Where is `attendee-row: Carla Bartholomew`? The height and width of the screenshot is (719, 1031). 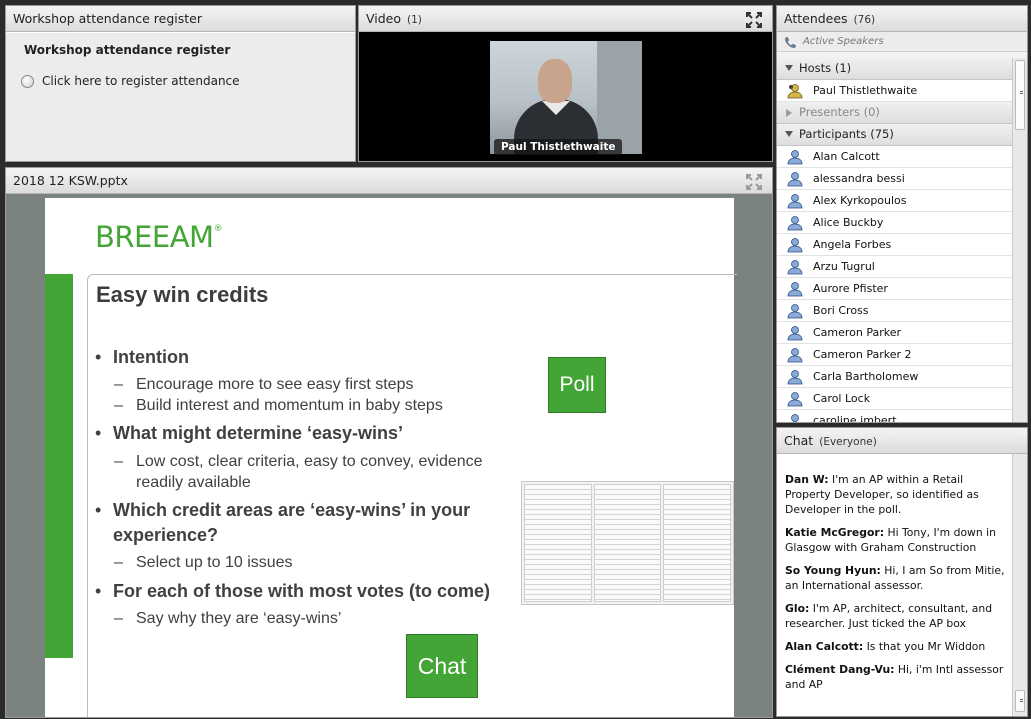
attendee-row: Carla Bartholomew is located at coordinates (895, 377).